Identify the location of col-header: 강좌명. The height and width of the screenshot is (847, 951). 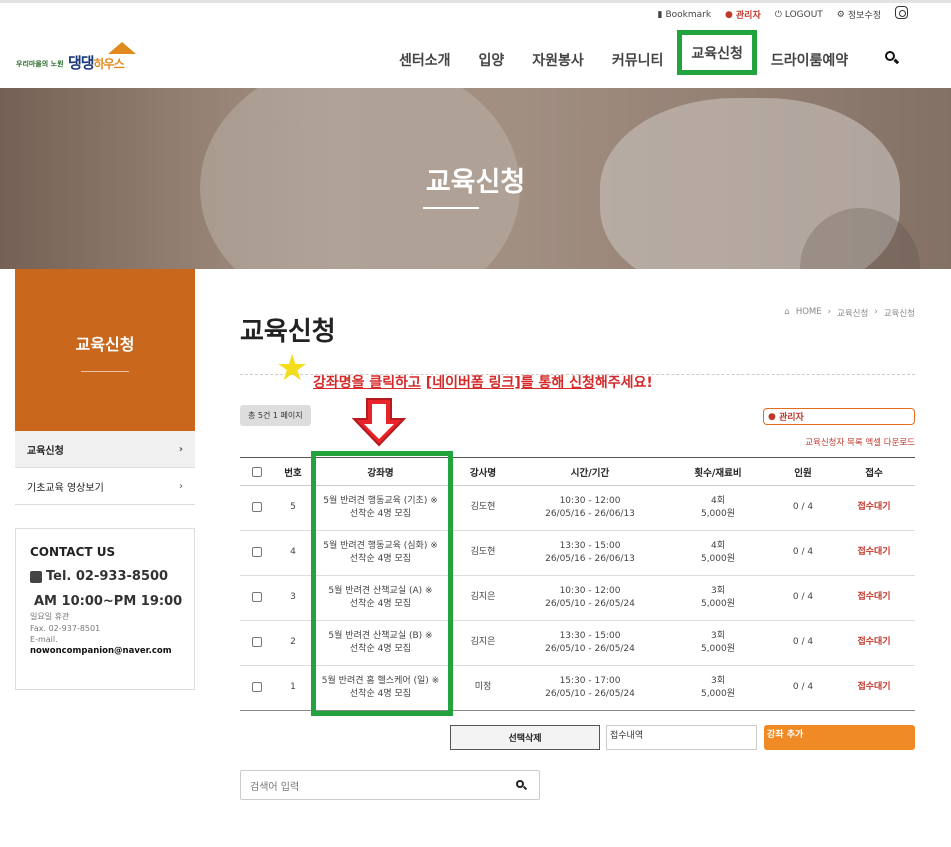
(380, 471).